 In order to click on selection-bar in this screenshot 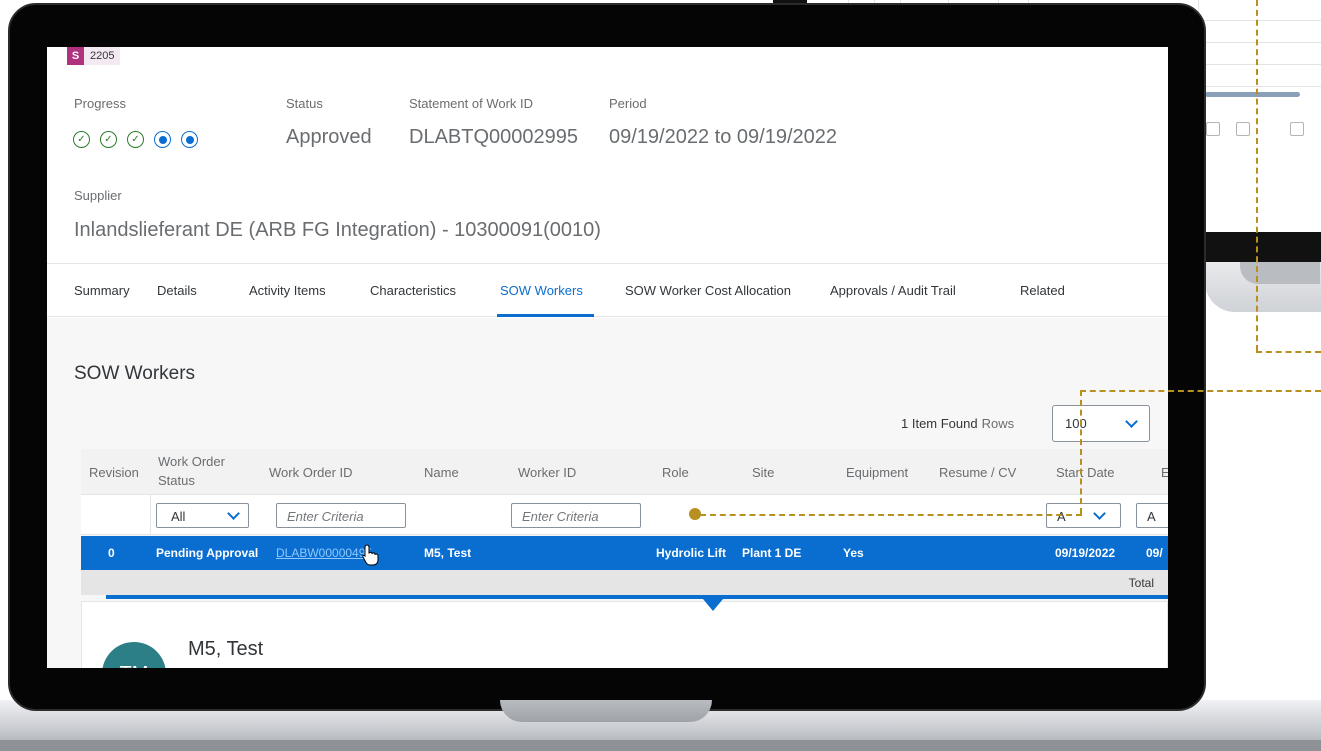, I will do `click(637, 597)`.